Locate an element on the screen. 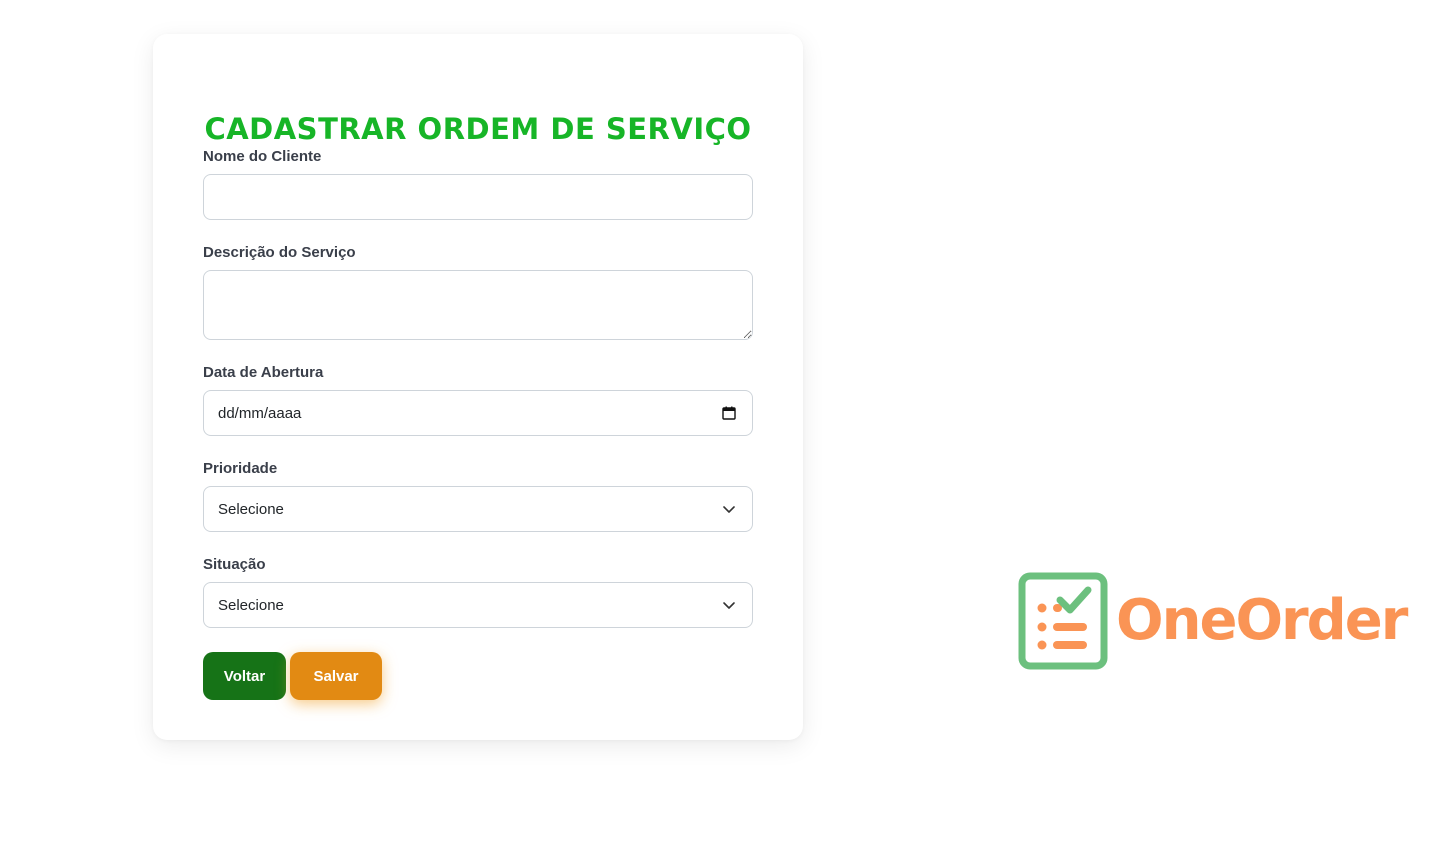  open-date-placeholder: dd/mm/aaaa is located at coordinates (260, 413).